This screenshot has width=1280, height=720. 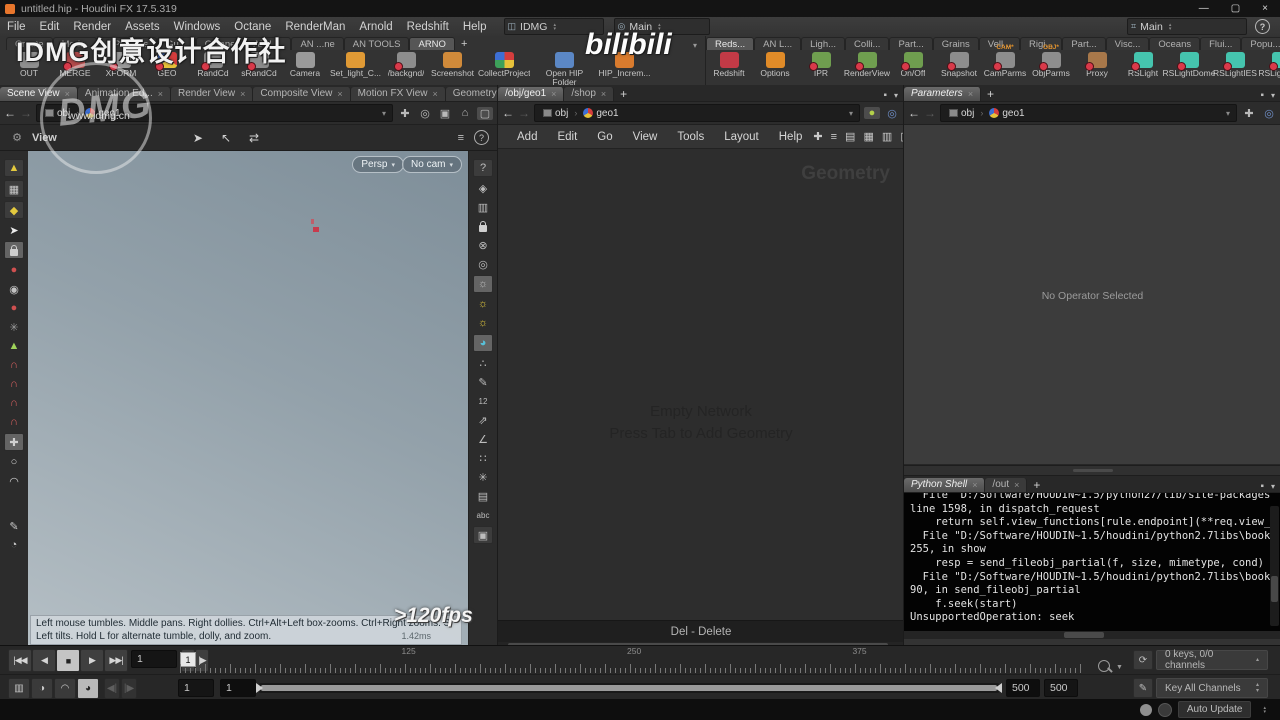 I want to click on camera-view-icon: ▣, so click(x=483, y=535).